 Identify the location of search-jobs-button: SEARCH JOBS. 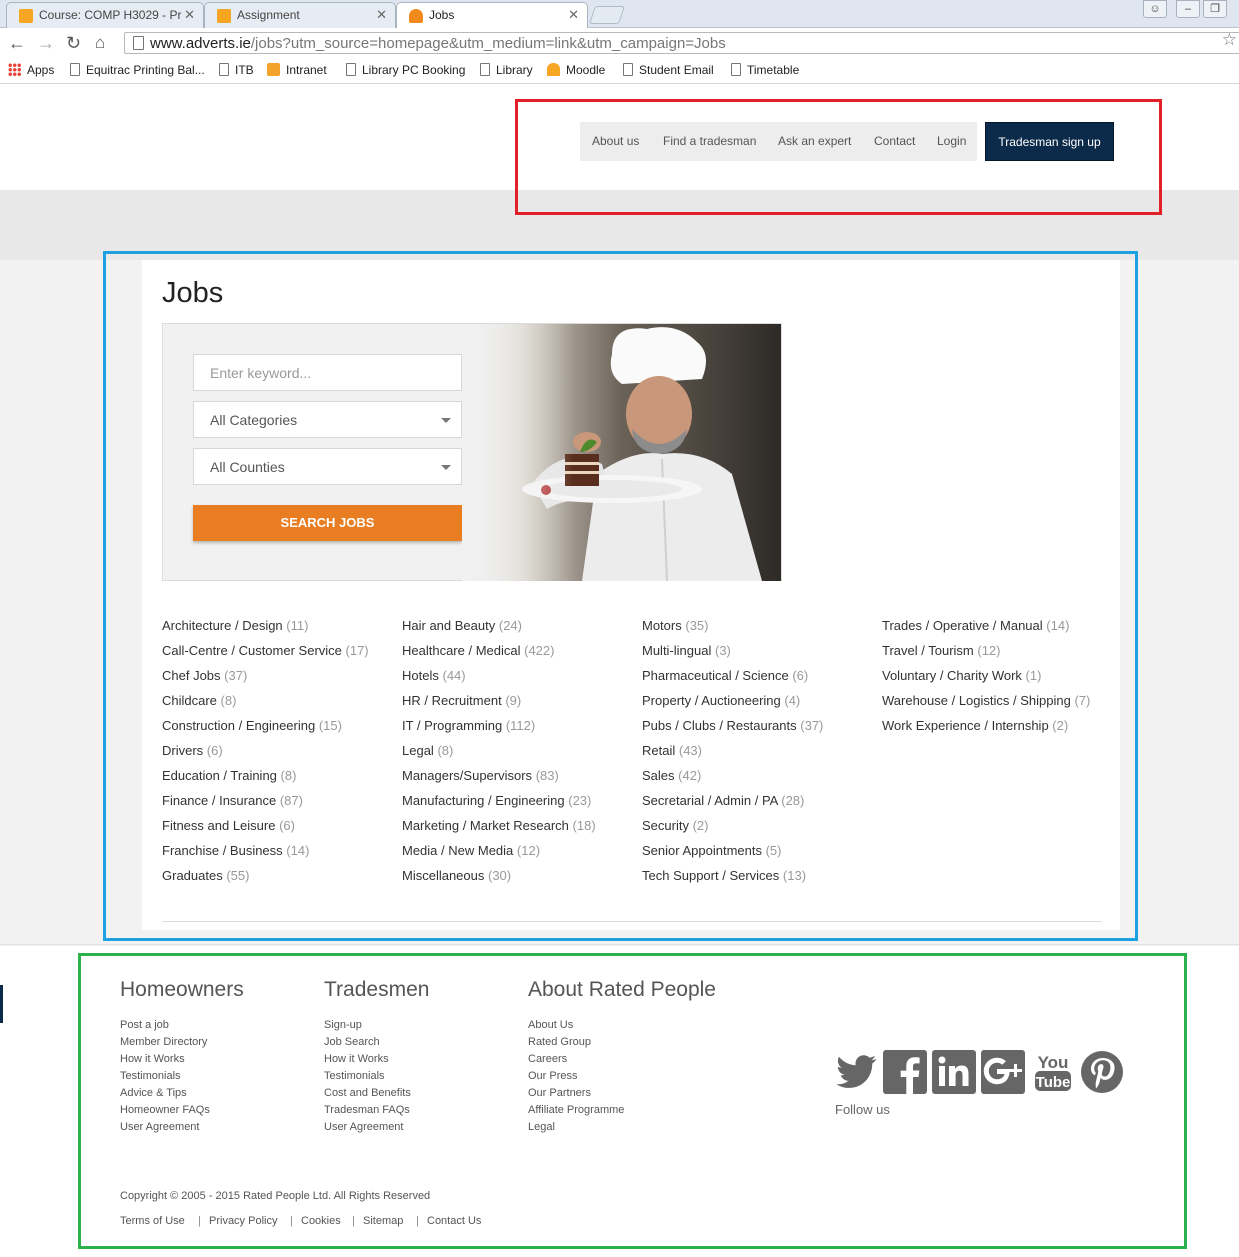
(327, 523).